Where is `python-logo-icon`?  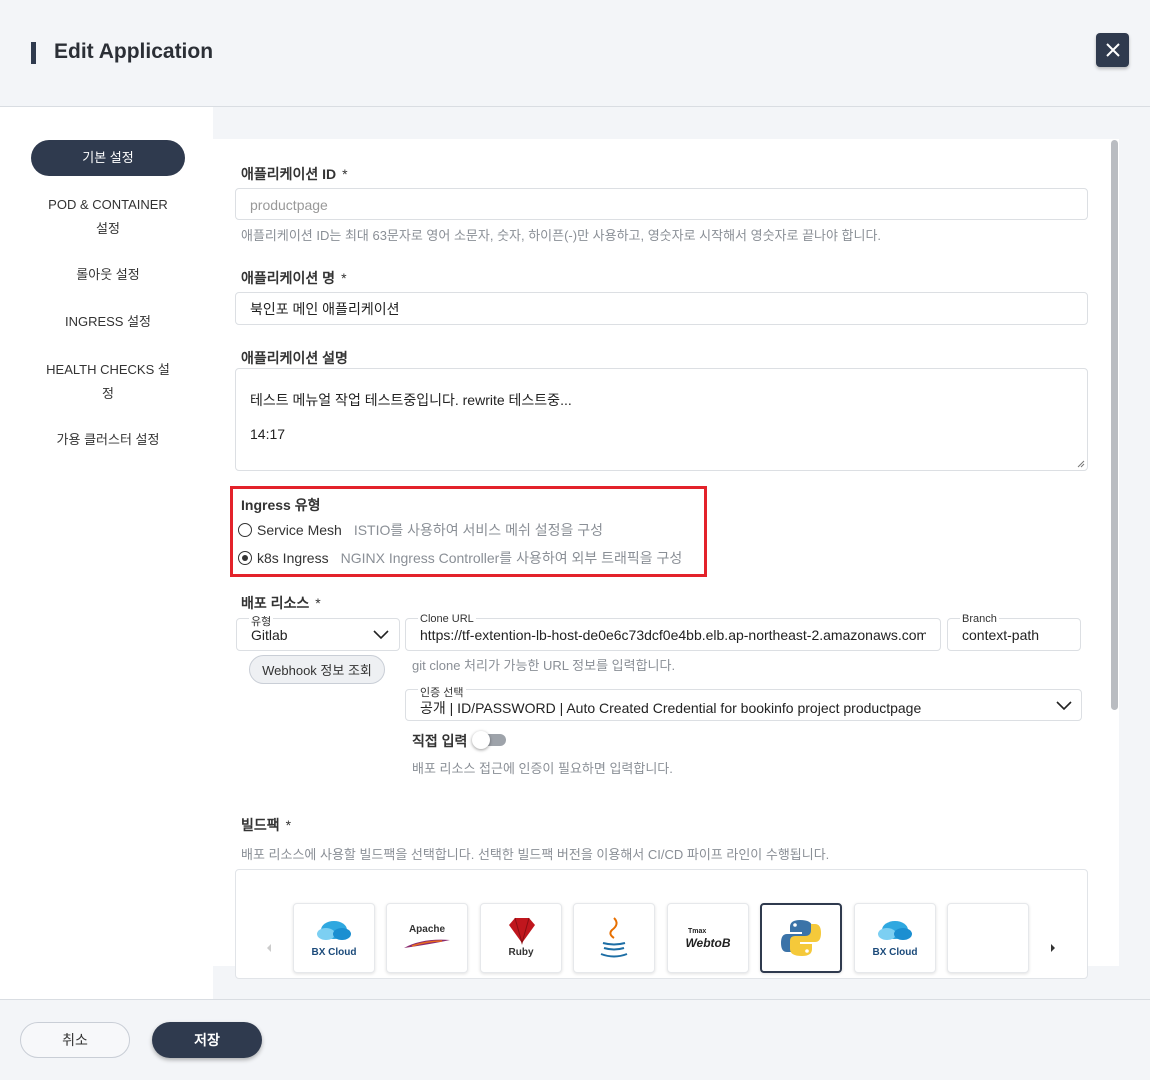
python-logo-icon is located at coordinates (801, 938).